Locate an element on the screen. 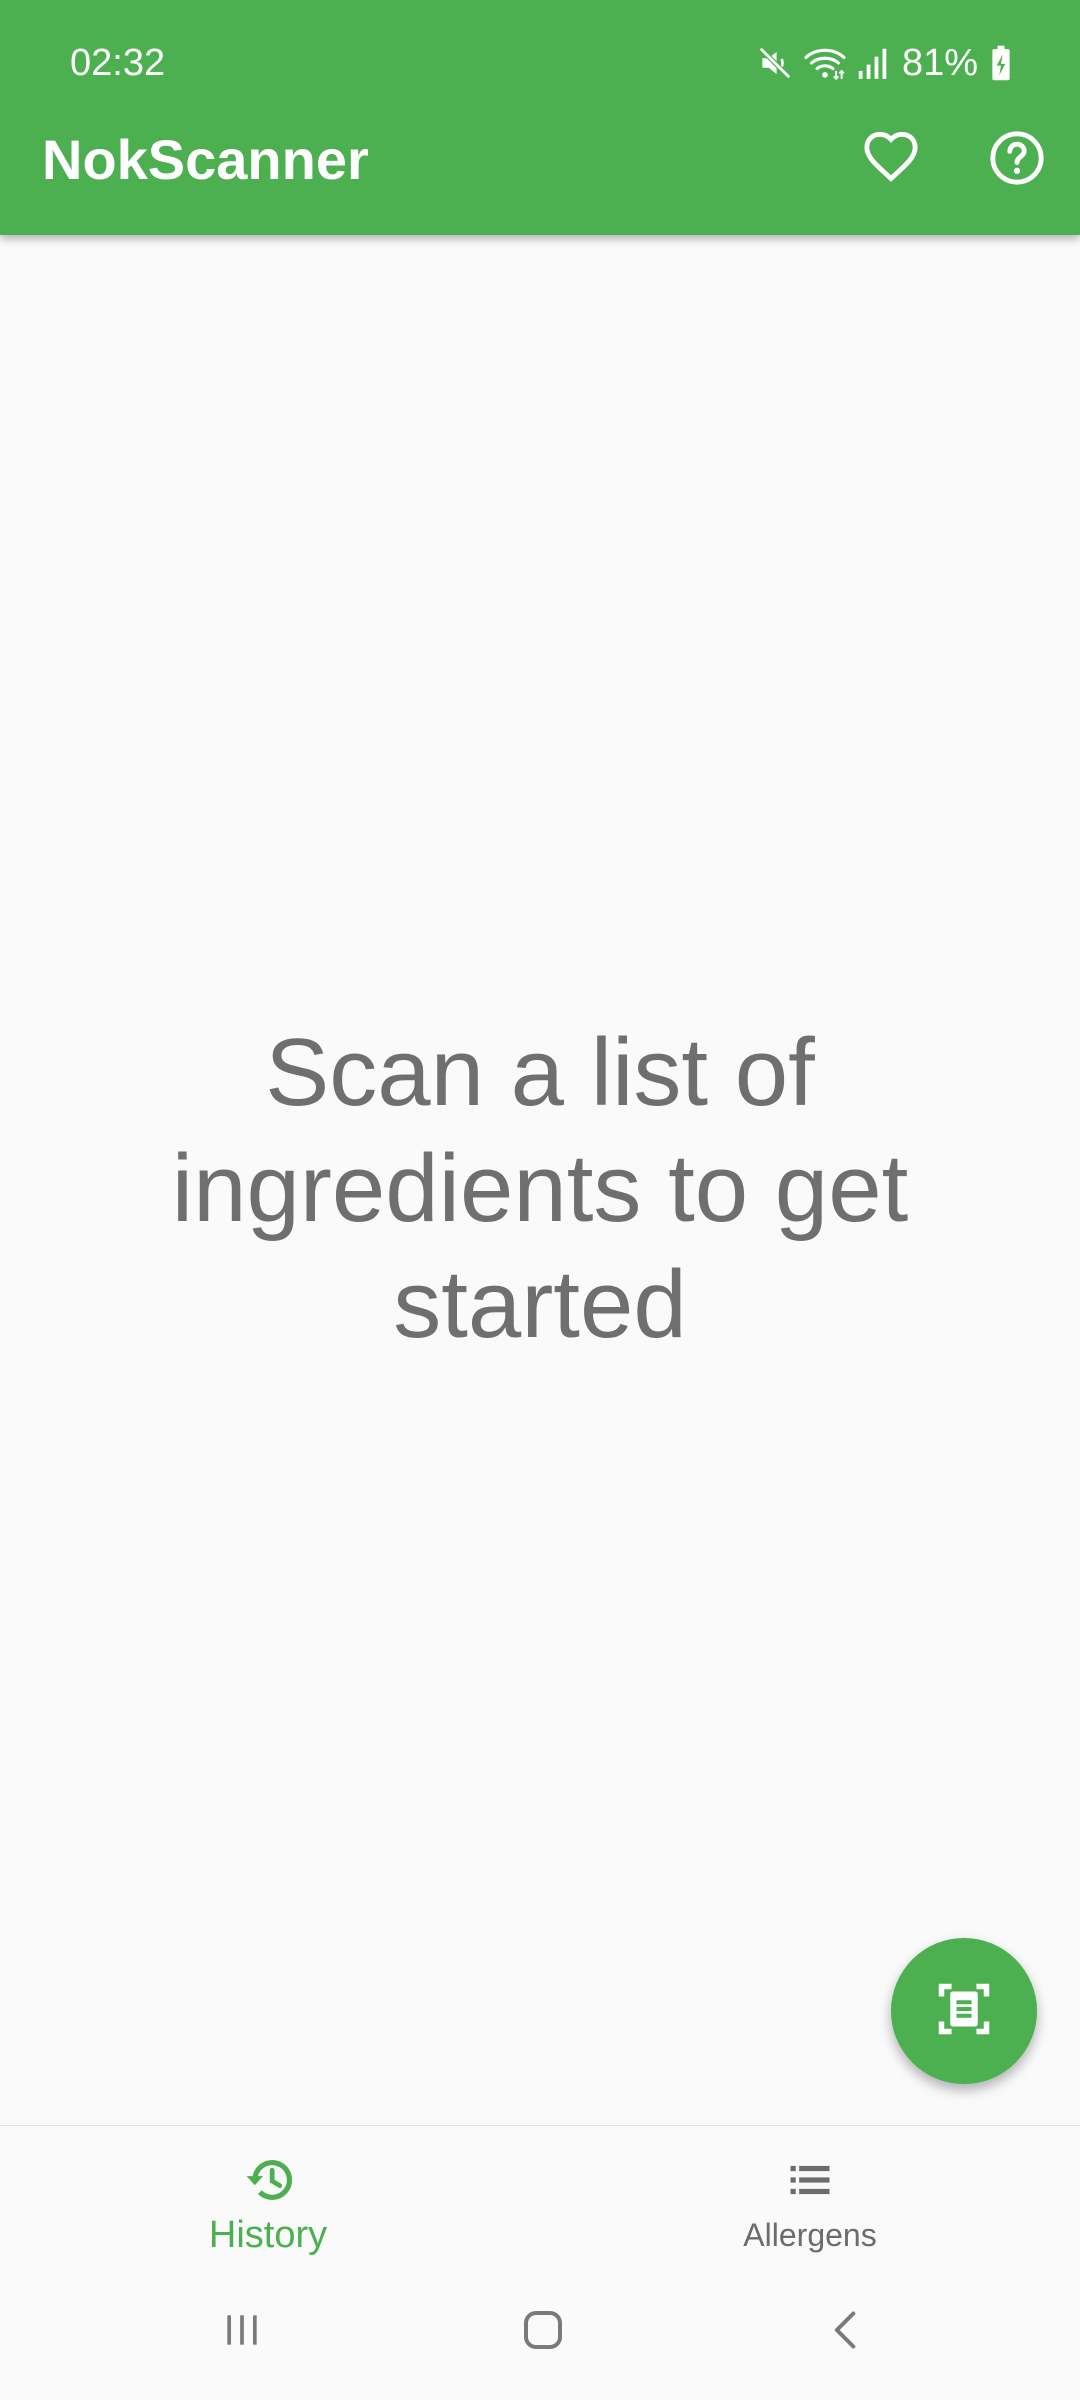  status-icons: 81% is located at coordinates (884, 63).